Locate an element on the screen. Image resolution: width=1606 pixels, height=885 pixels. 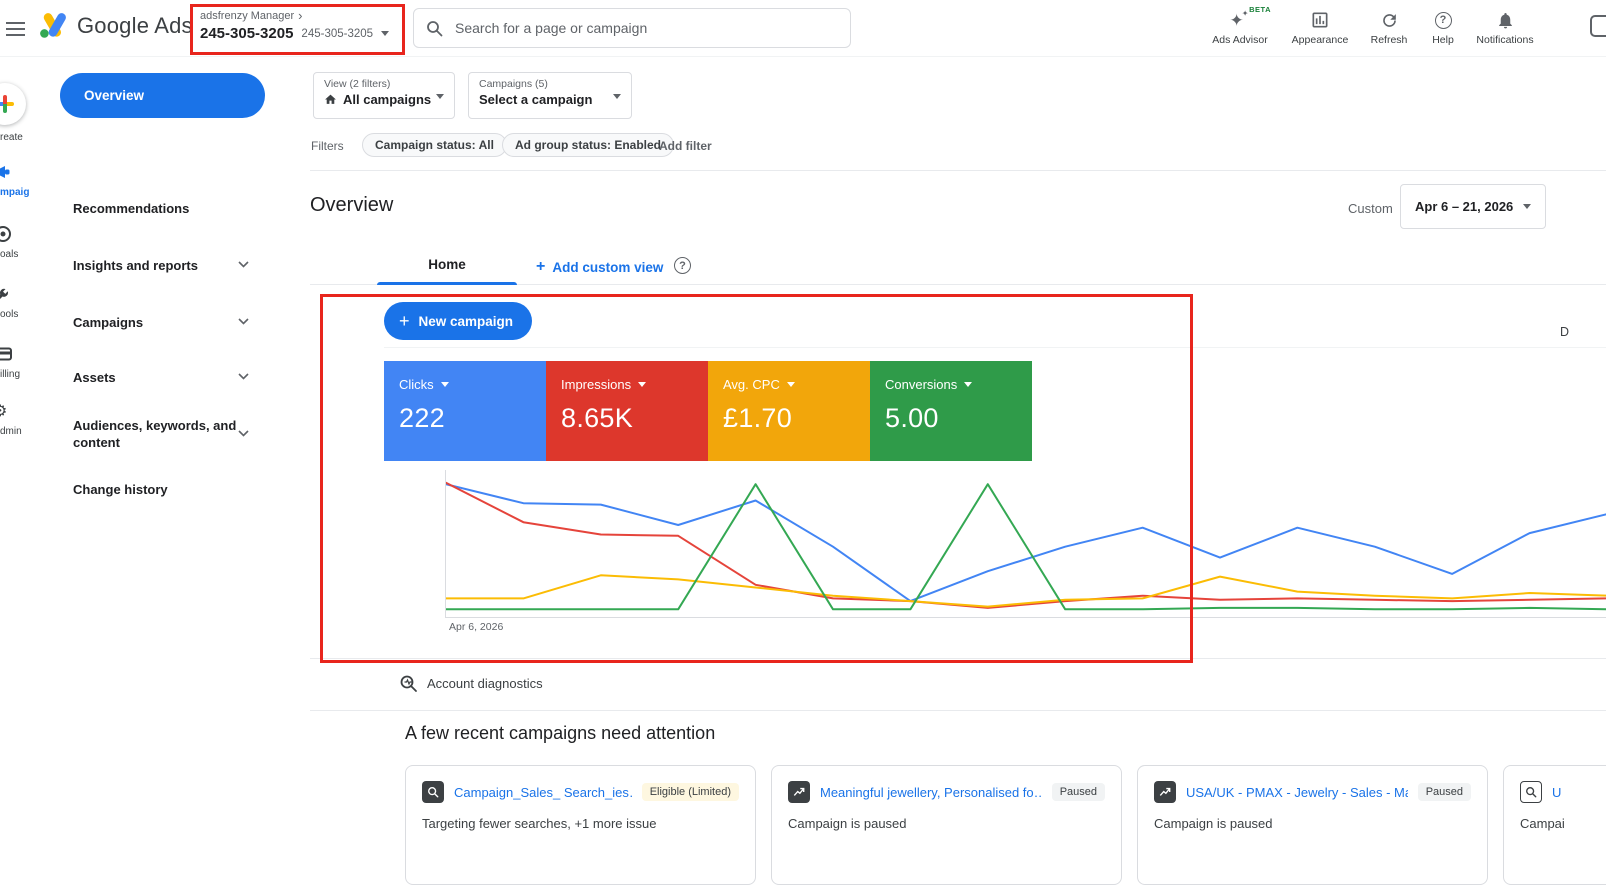
date-range-selector: Apr 6 – 21, 2026 is located at coordinates (1473, 206).